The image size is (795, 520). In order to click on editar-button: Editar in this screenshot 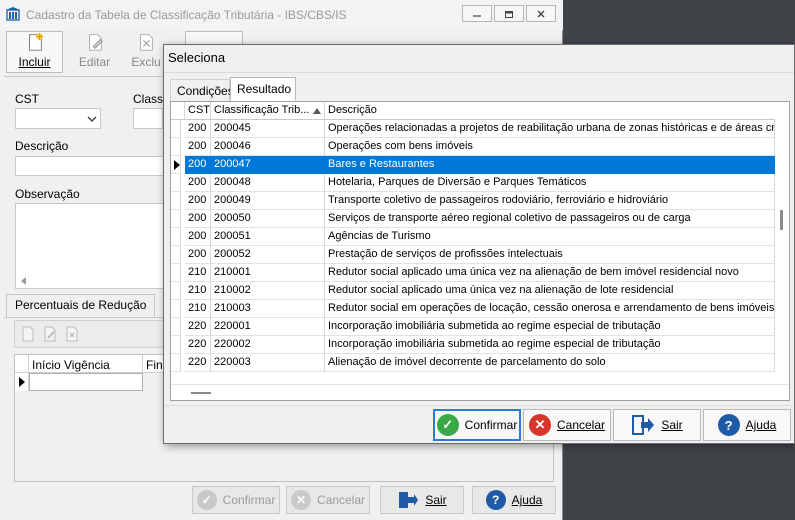, I will do `click(94, 52)`.